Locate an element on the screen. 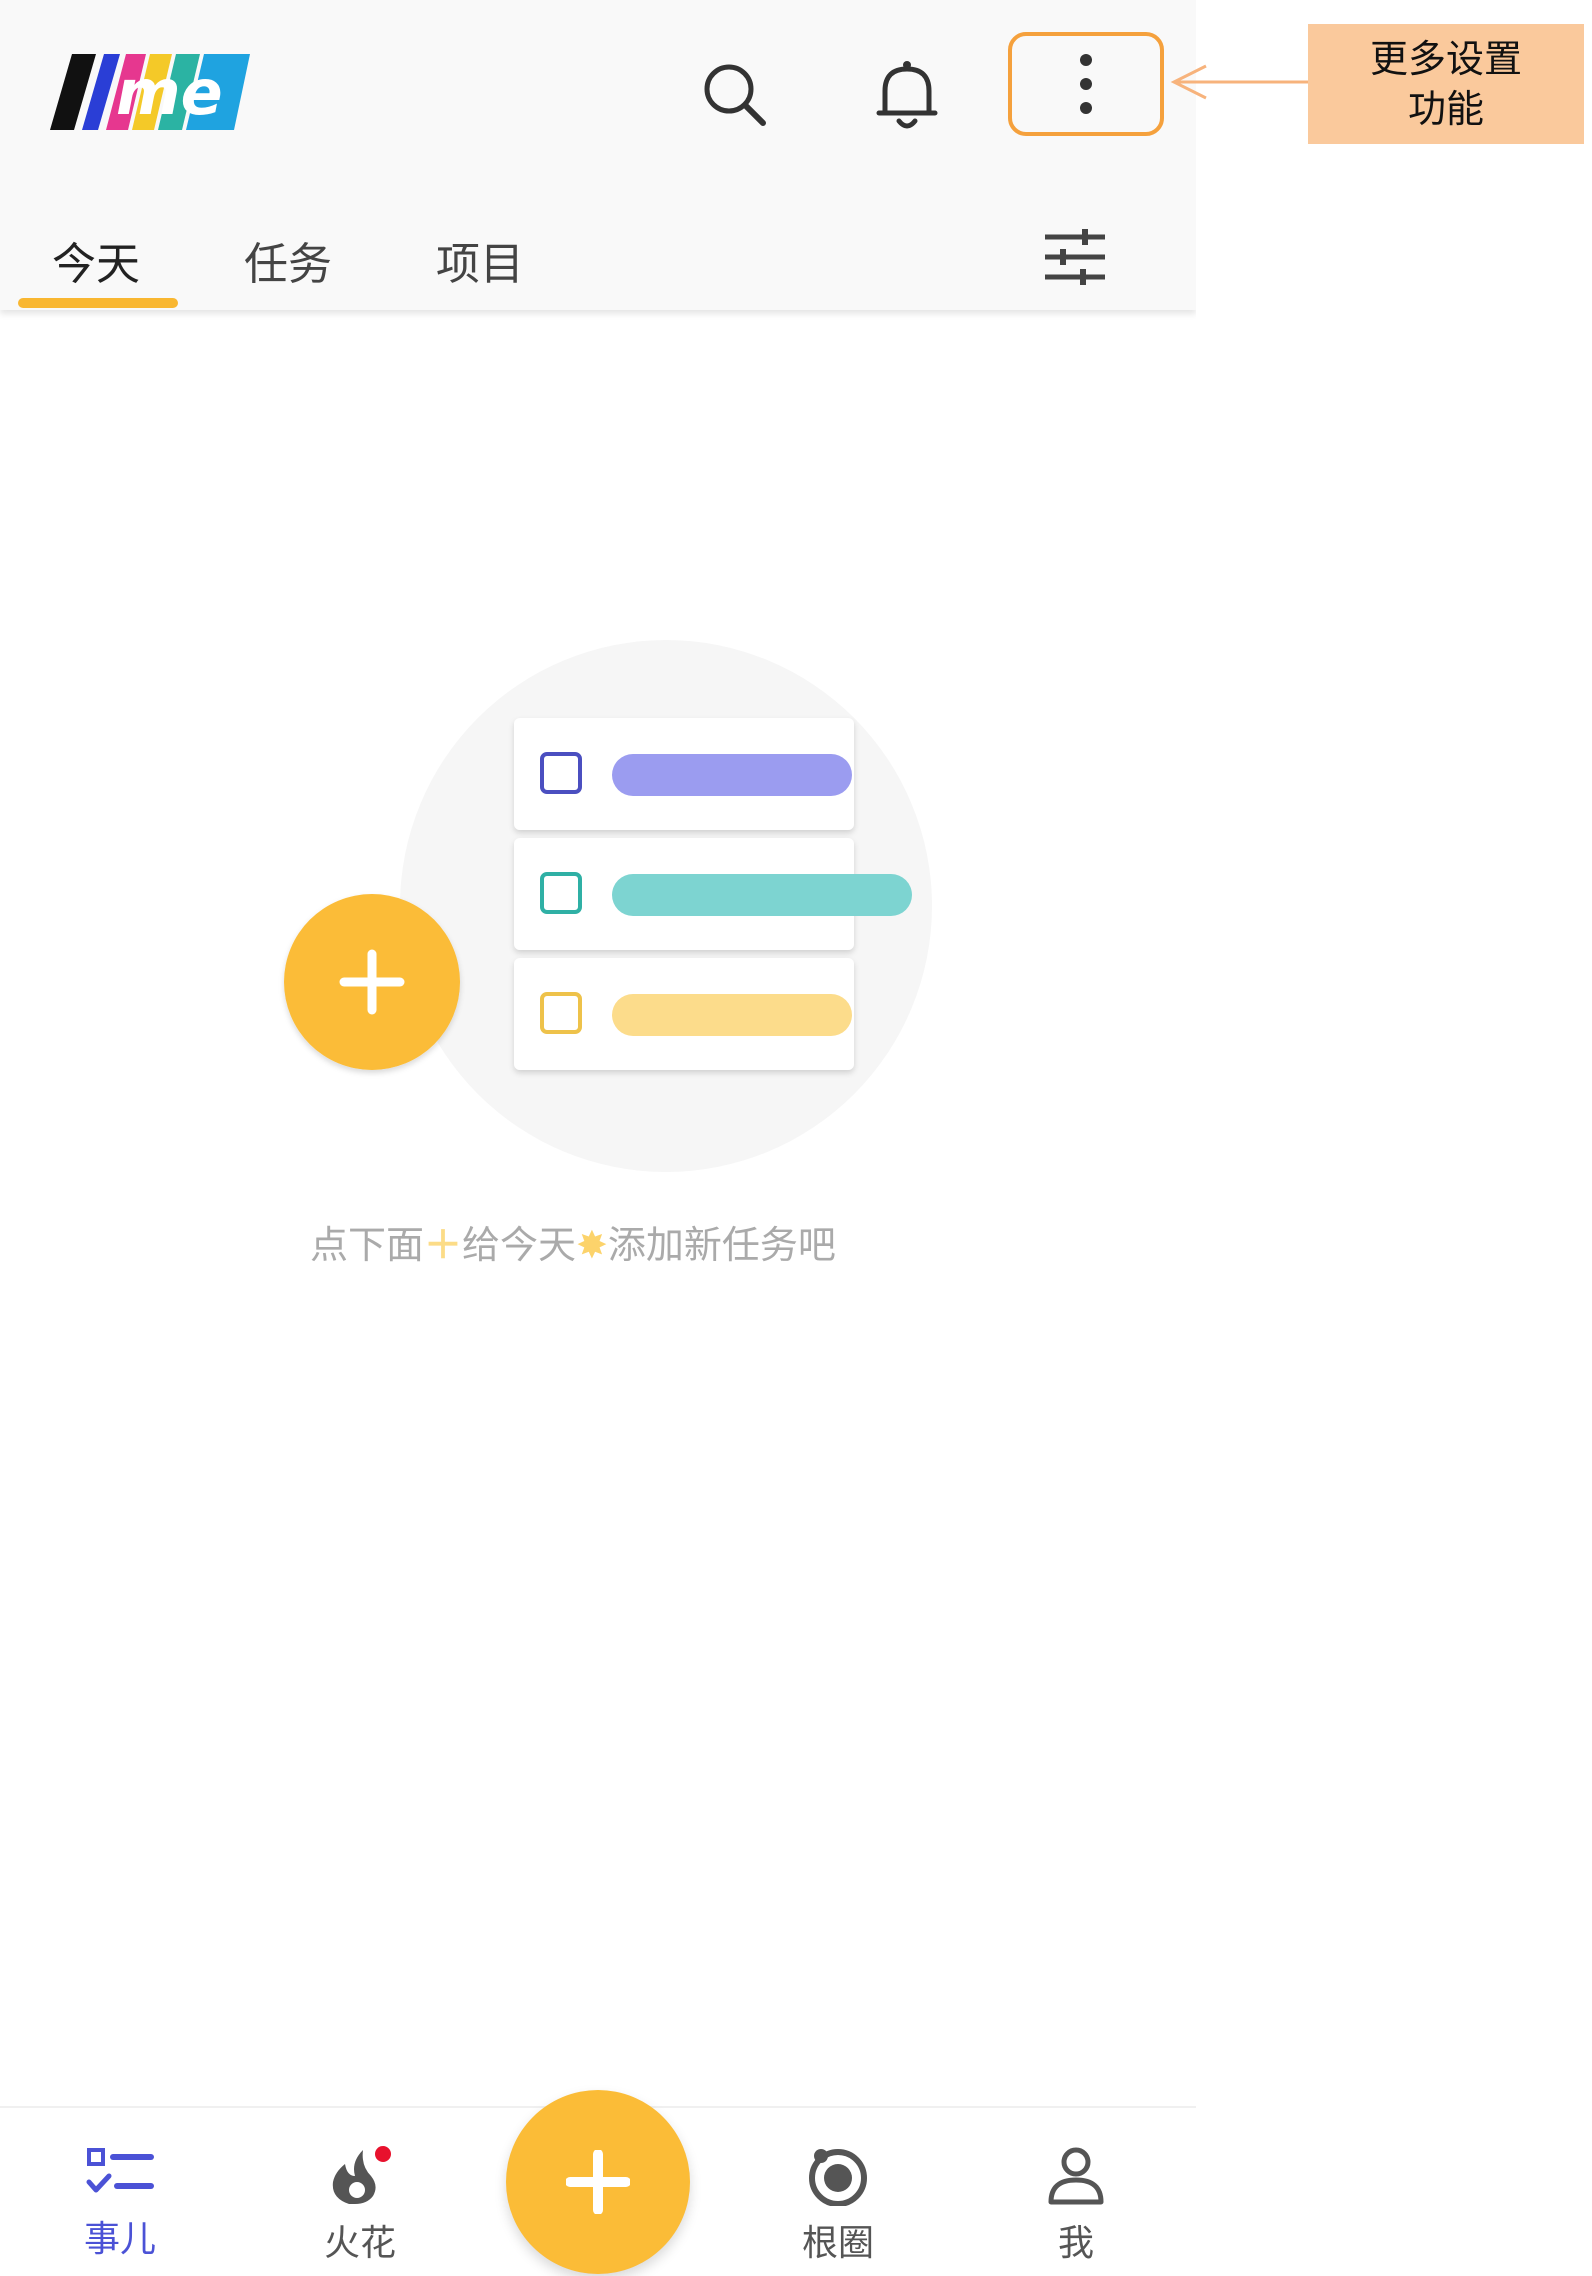 The image size is (1592, 2276). active-tab-indicator is located at coordinates (98, 303).